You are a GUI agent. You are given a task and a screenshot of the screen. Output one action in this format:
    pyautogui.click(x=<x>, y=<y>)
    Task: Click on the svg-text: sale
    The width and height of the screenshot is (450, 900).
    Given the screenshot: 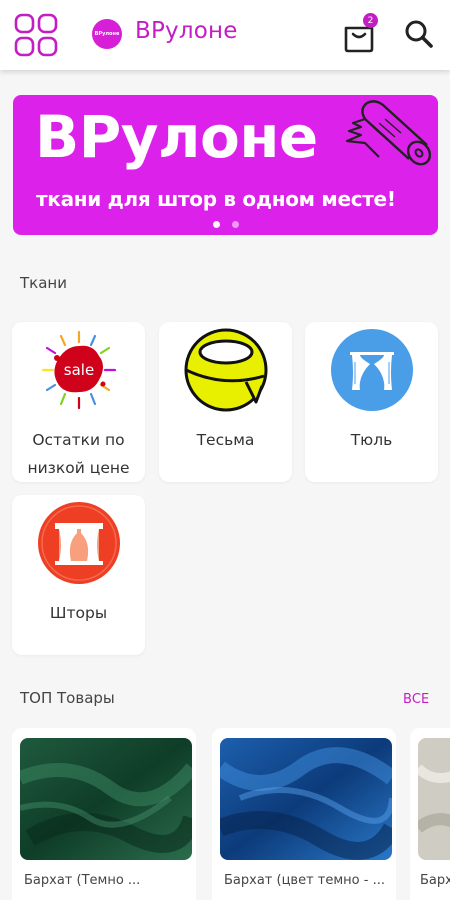 What is the action you would take?
    pyautogui.click(x=79, y=370)
    